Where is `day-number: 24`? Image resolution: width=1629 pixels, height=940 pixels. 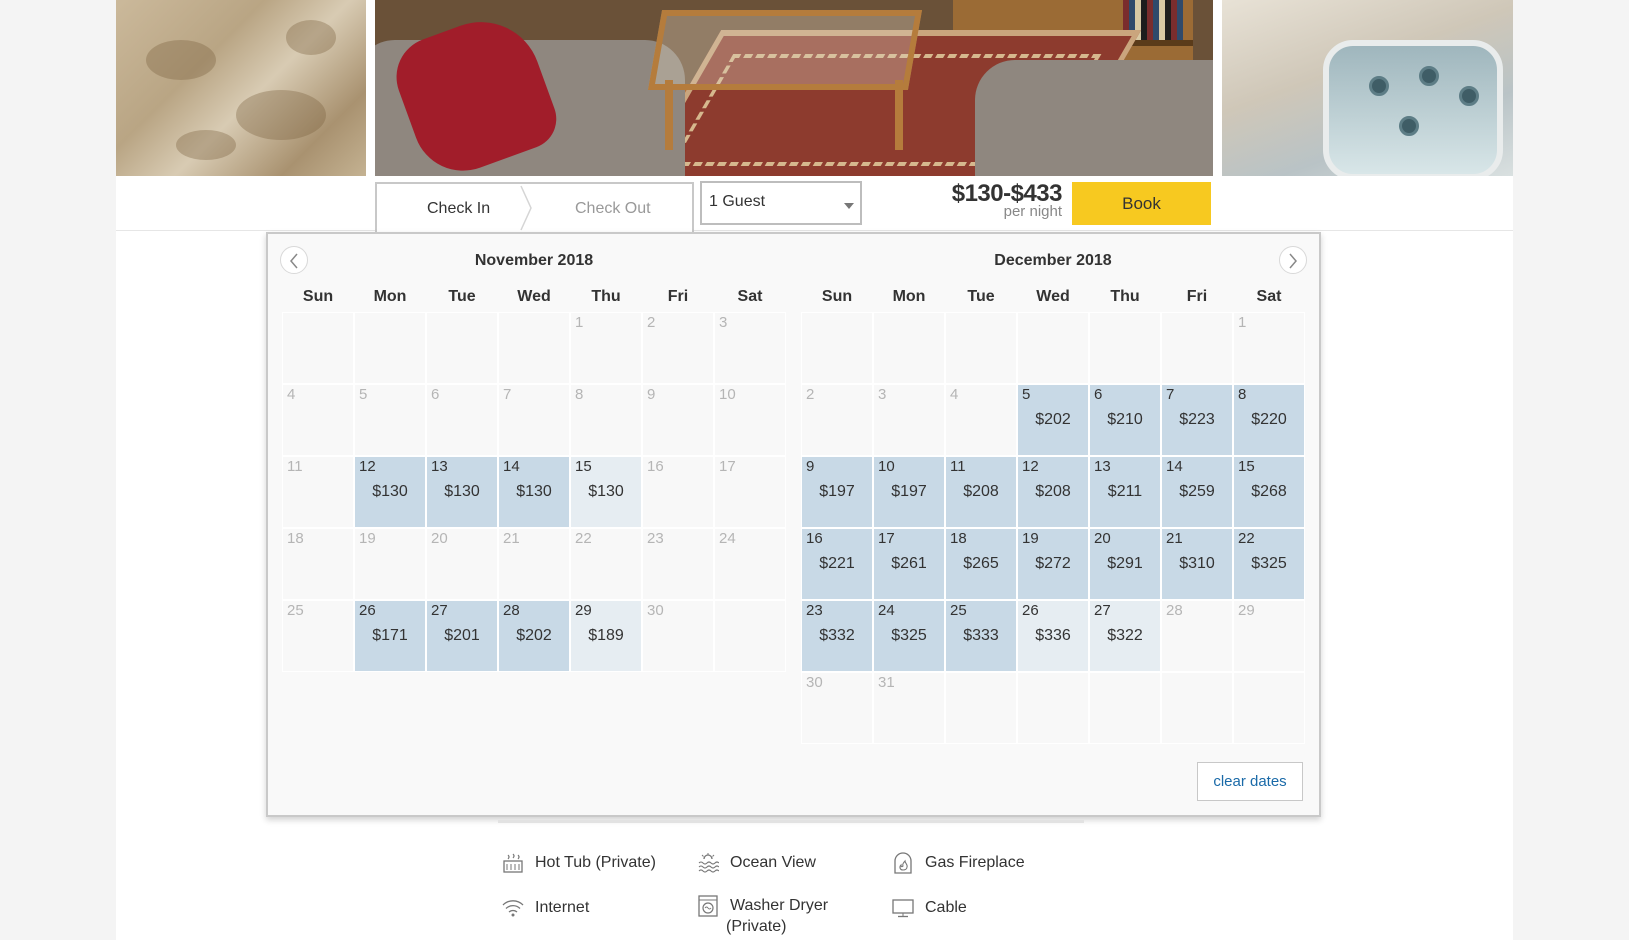 day-number: 24 is located at coordinates (886, 610).